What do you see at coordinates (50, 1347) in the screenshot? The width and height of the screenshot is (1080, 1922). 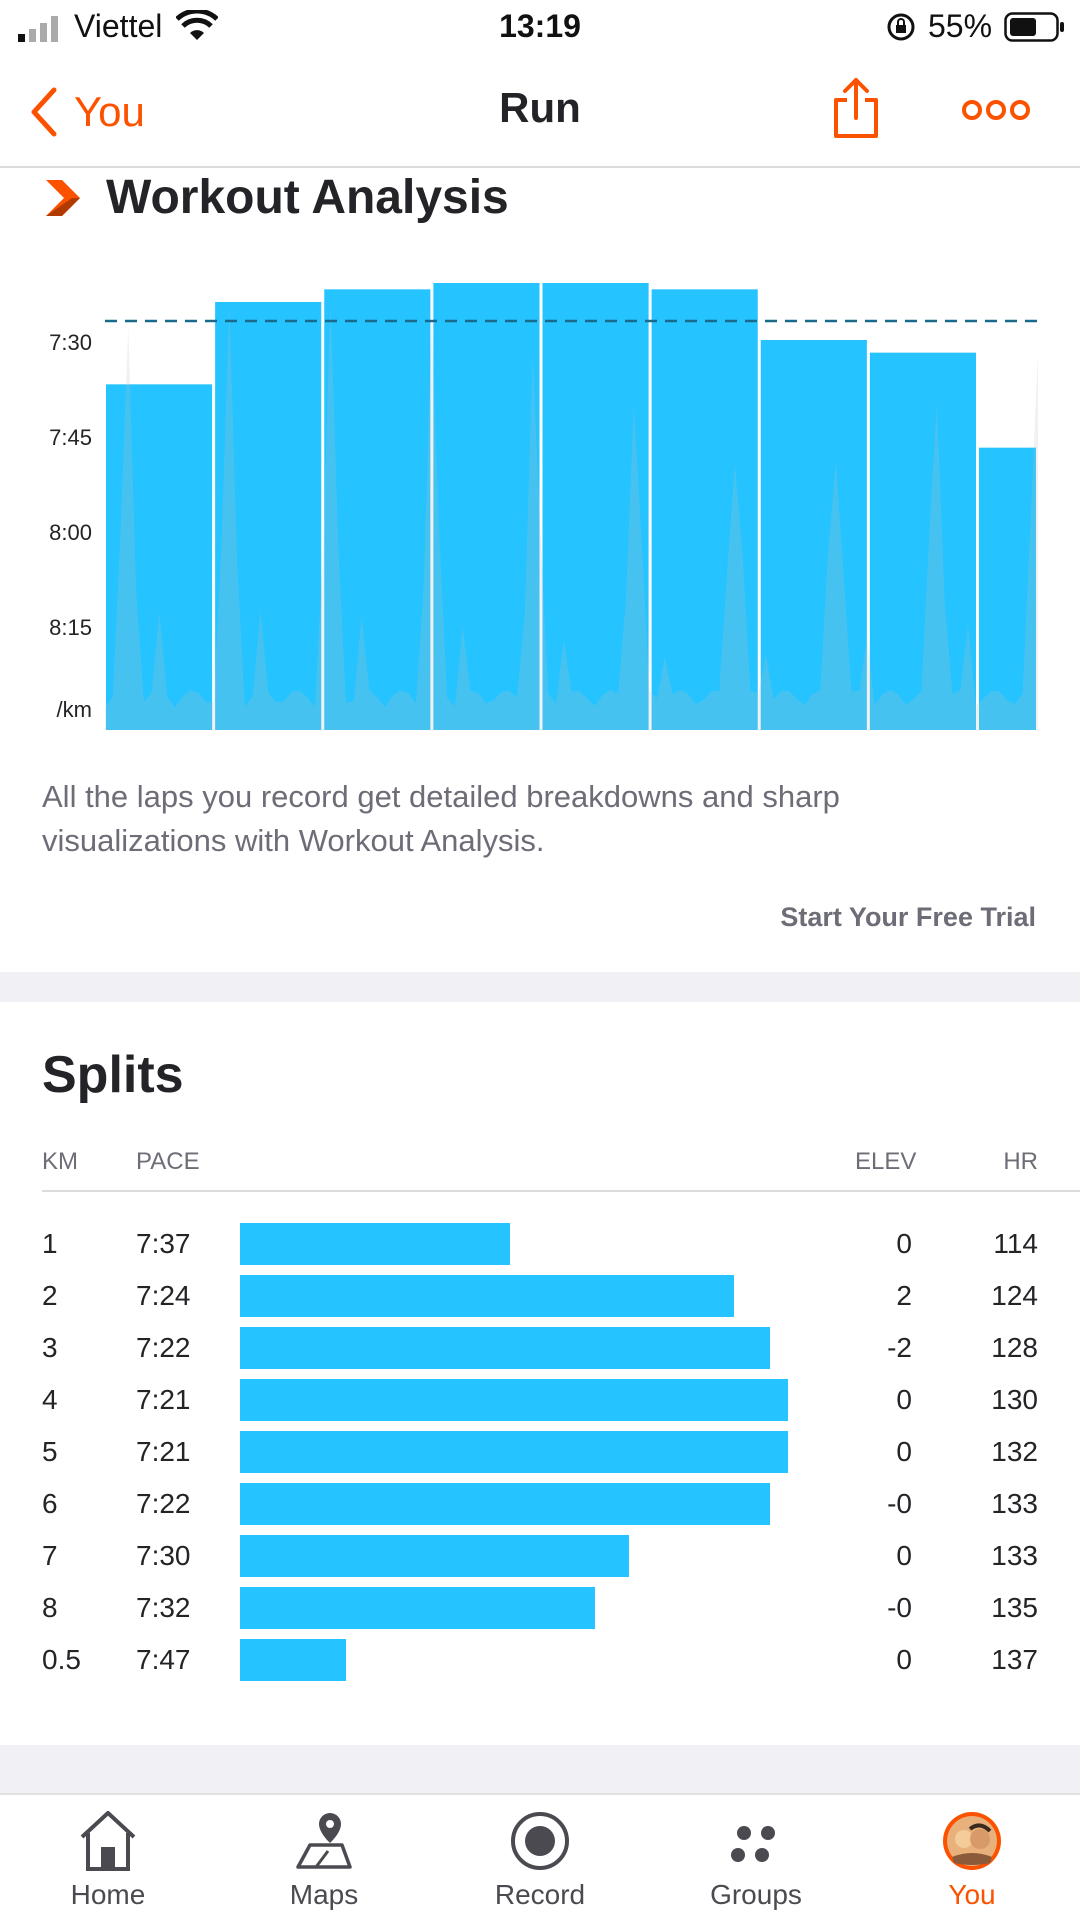 I see `split-km: 3` at bounding box center [50, 1347].